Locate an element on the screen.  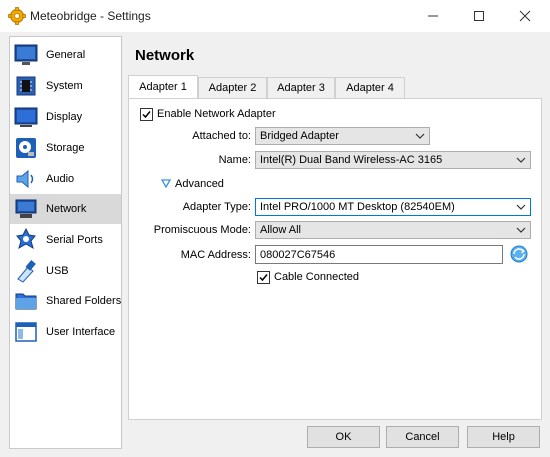
sidebar-item-display: Display is located at coordinates (65, 117).